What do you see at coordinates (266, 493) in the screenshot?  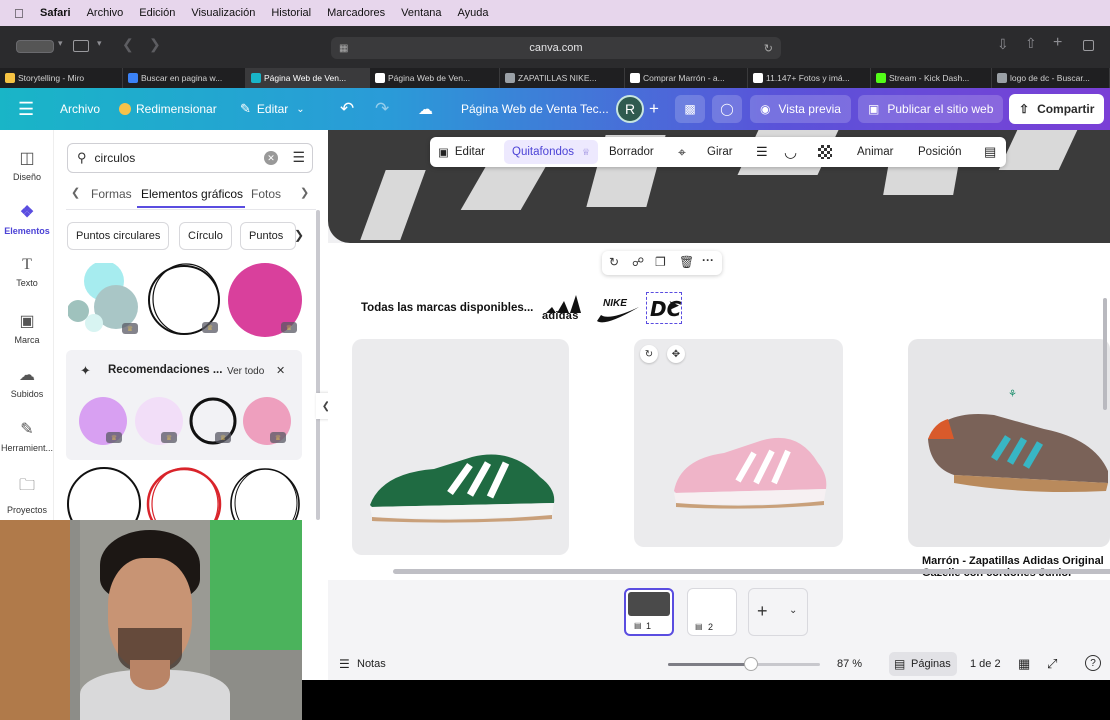 I see `graphic-double-circle` at bounding box center [266, 493].